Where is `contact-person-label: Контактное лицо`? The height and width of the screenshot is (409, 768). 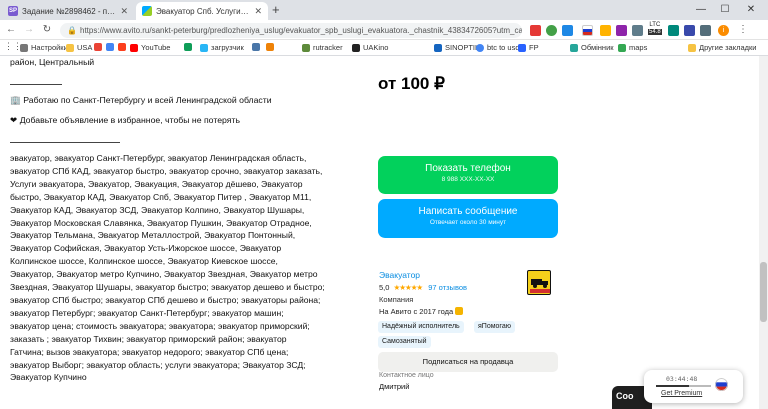
contact-person-label: Контактное лицо is located at coordinates (406, 375).